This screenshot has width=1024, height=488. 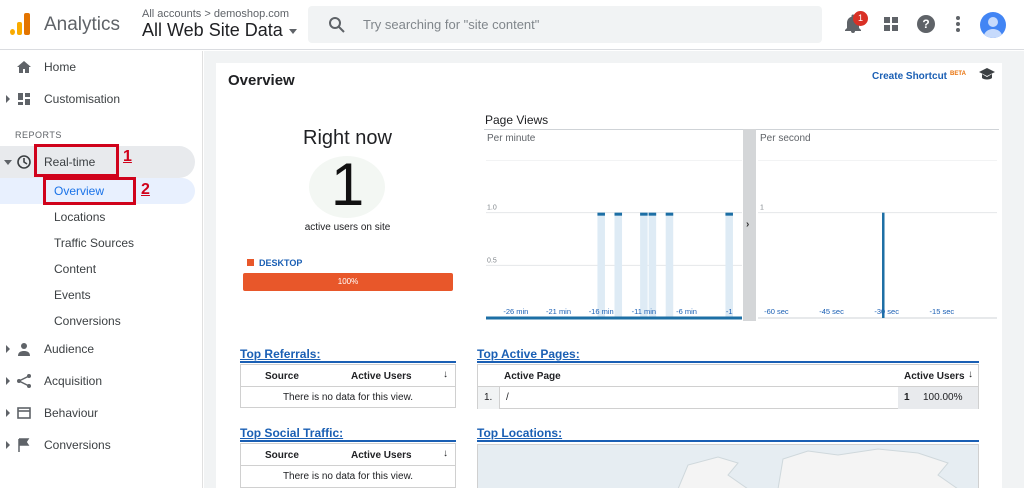 I want to click on x-tick-label: -60 sec, so click(x=776, y=311).